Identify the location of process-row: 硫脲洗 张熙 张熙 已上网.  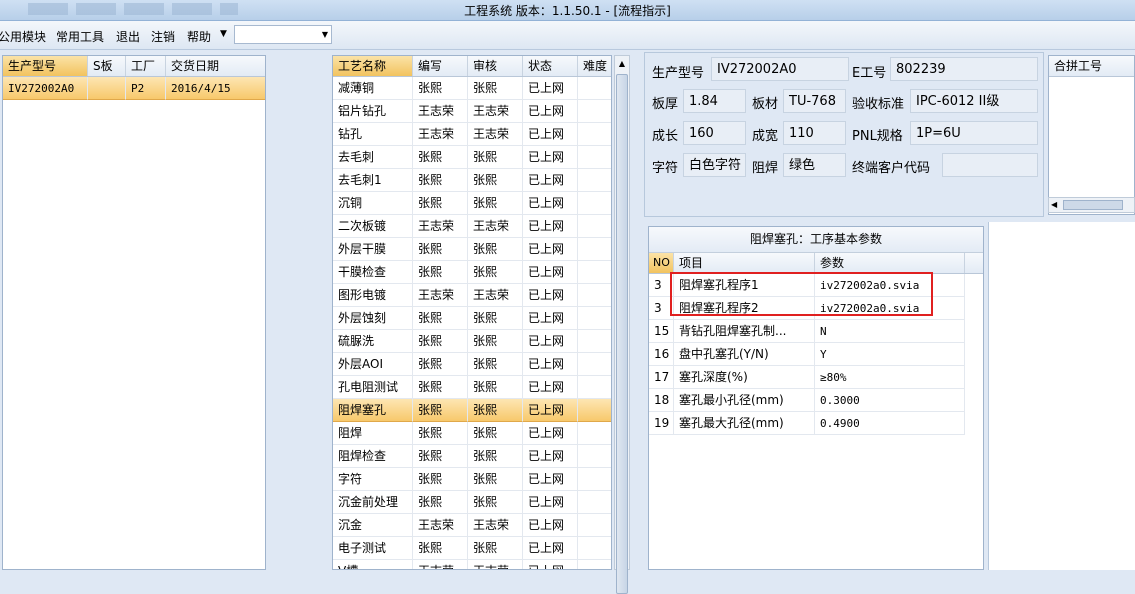
(472, 341).